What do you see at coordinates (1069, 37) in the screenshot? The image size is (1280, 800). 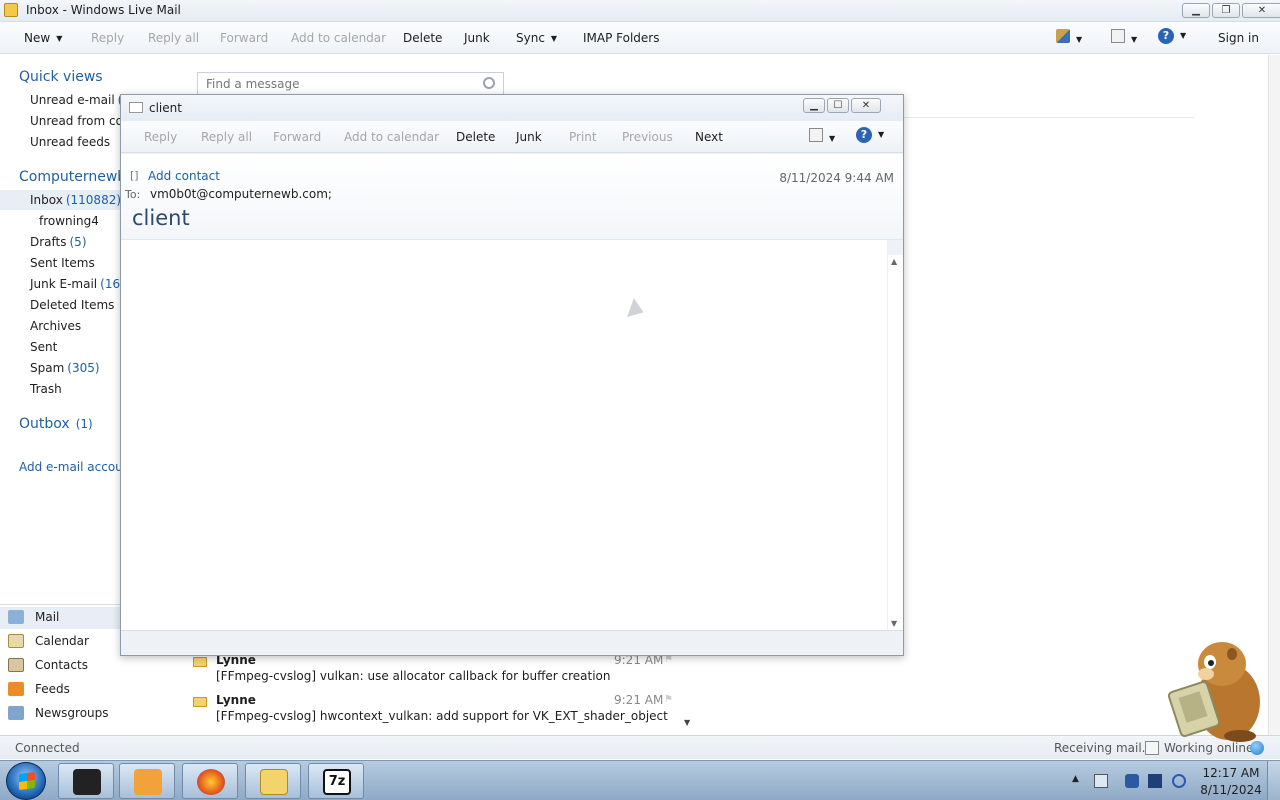 I see `color-brush-button: ▼` at bounding box center [1069, 37].